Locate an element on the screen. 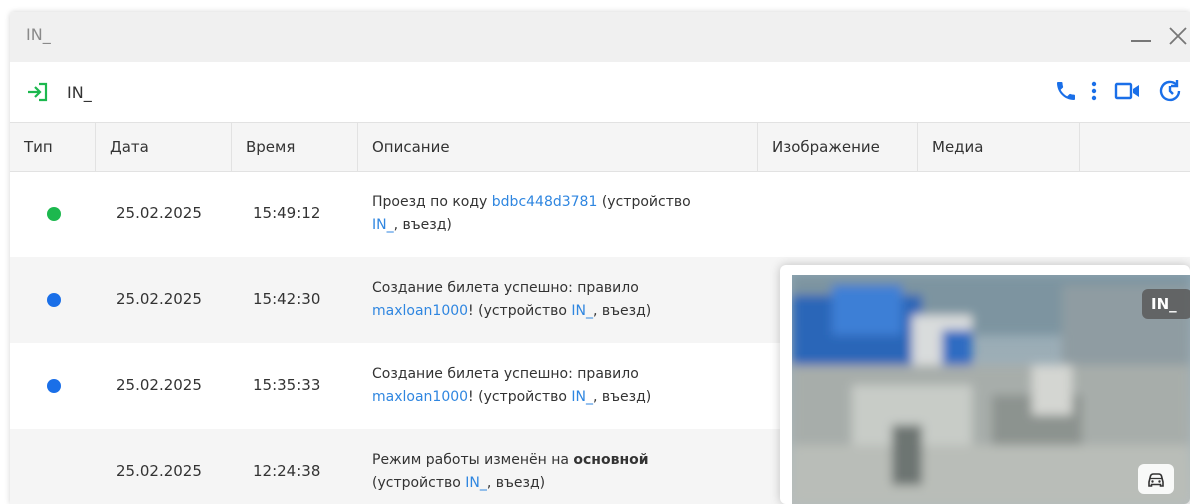 This screenshot has width=1190, height=504. more-options-icon is located at coordinates (1094, 91).